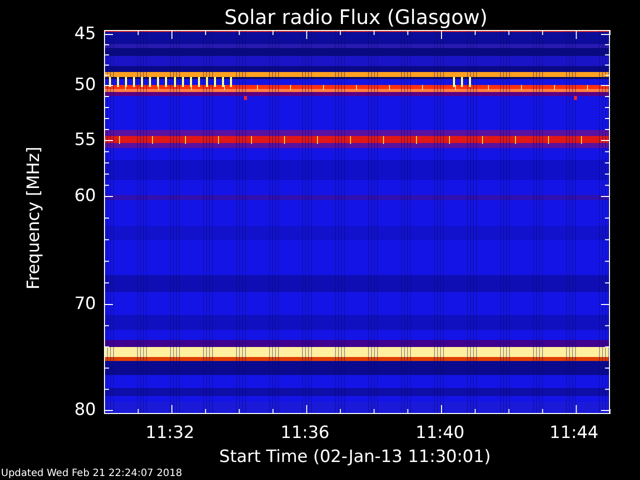  Describe the element at coordinates (574, 432) in the screenshot. I see `x-tick-label: 11:44` at that location.